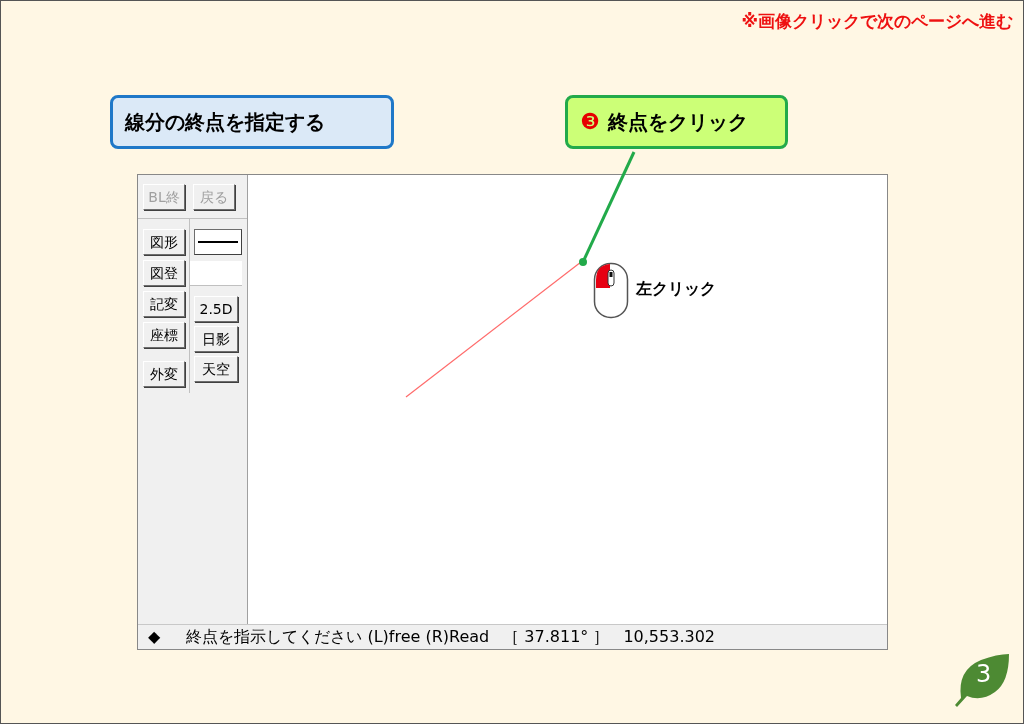 This screenshot has width=1024, height=724. What do you see at coordinates (164, 334) in the screenshot?
I see `toolbar-button: 座標` at bounding box center [164, 334].